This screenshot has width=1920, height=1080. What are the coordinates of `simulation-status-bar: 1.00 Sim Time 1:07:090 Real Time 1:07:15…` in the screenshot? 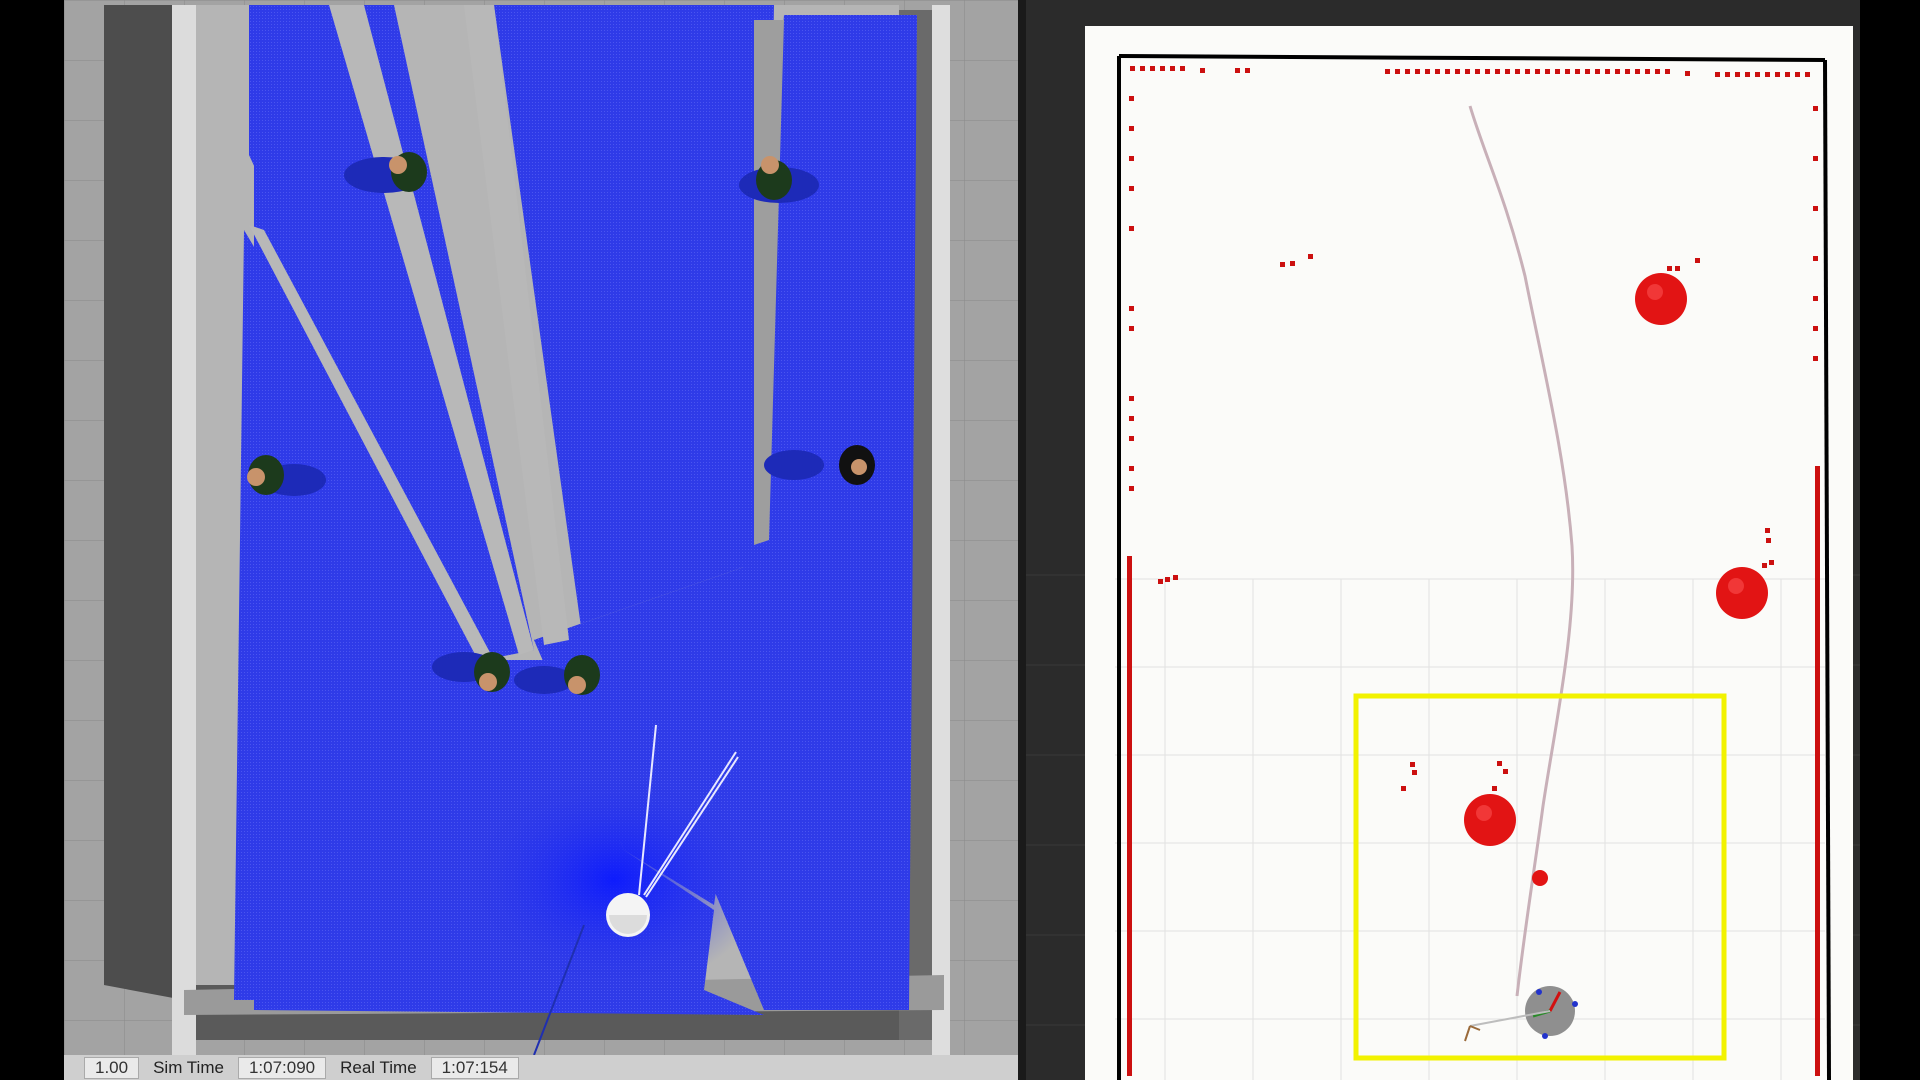 It's located at (541, 1067).